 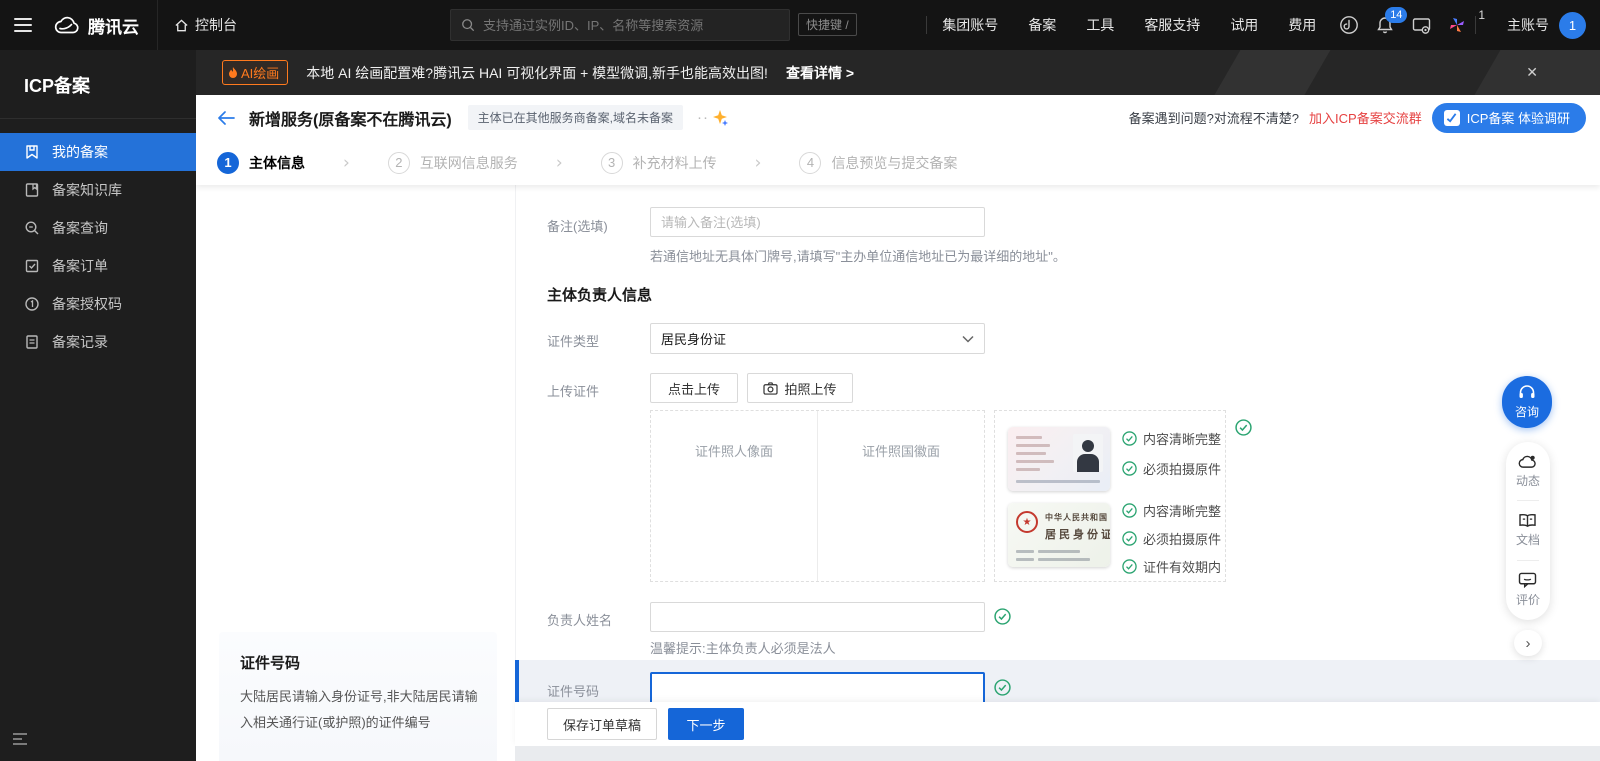 I want to click on global-search, so click(x=620, y=25).